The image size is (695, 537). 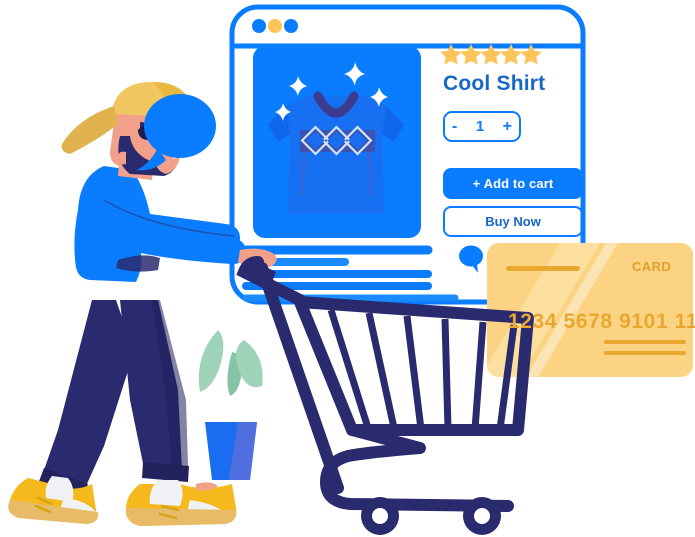 I want to click on shoe-front-sole, so click(x=181, y=517).